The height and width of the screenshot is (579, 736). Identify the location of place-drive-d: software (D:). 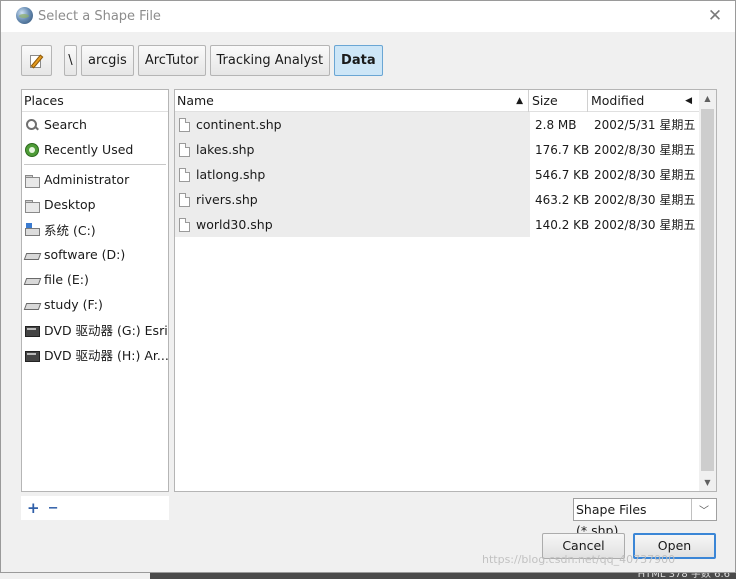
(95, 254).